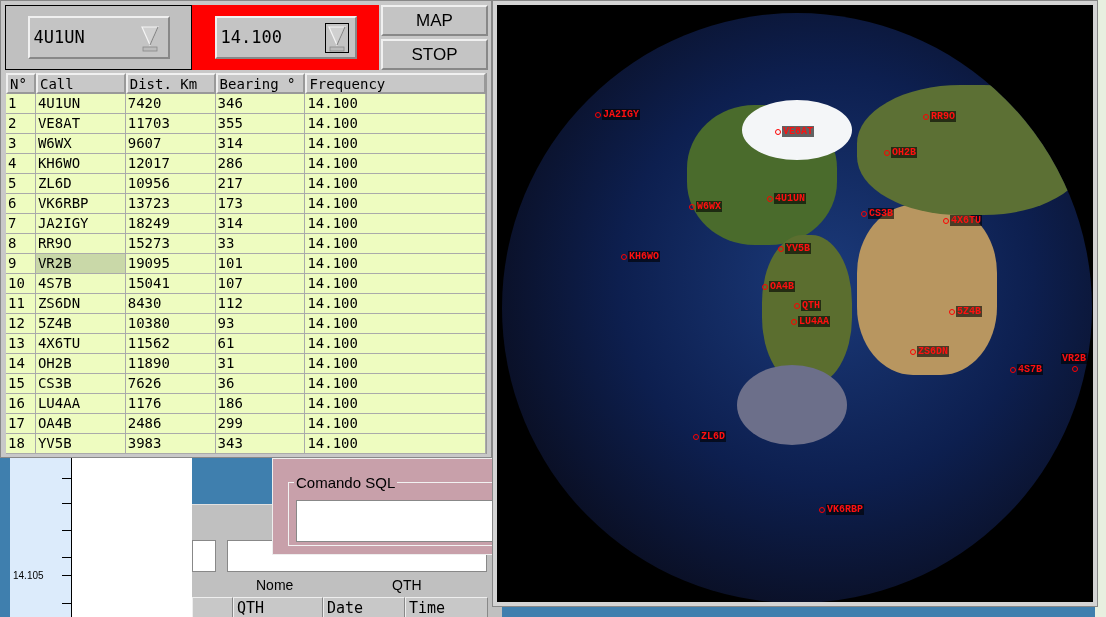 The height and width of the screenshot is (617, 1106). Describe the element at coordinates (212, 607) in the screenshot. I see `column-header` at that location.